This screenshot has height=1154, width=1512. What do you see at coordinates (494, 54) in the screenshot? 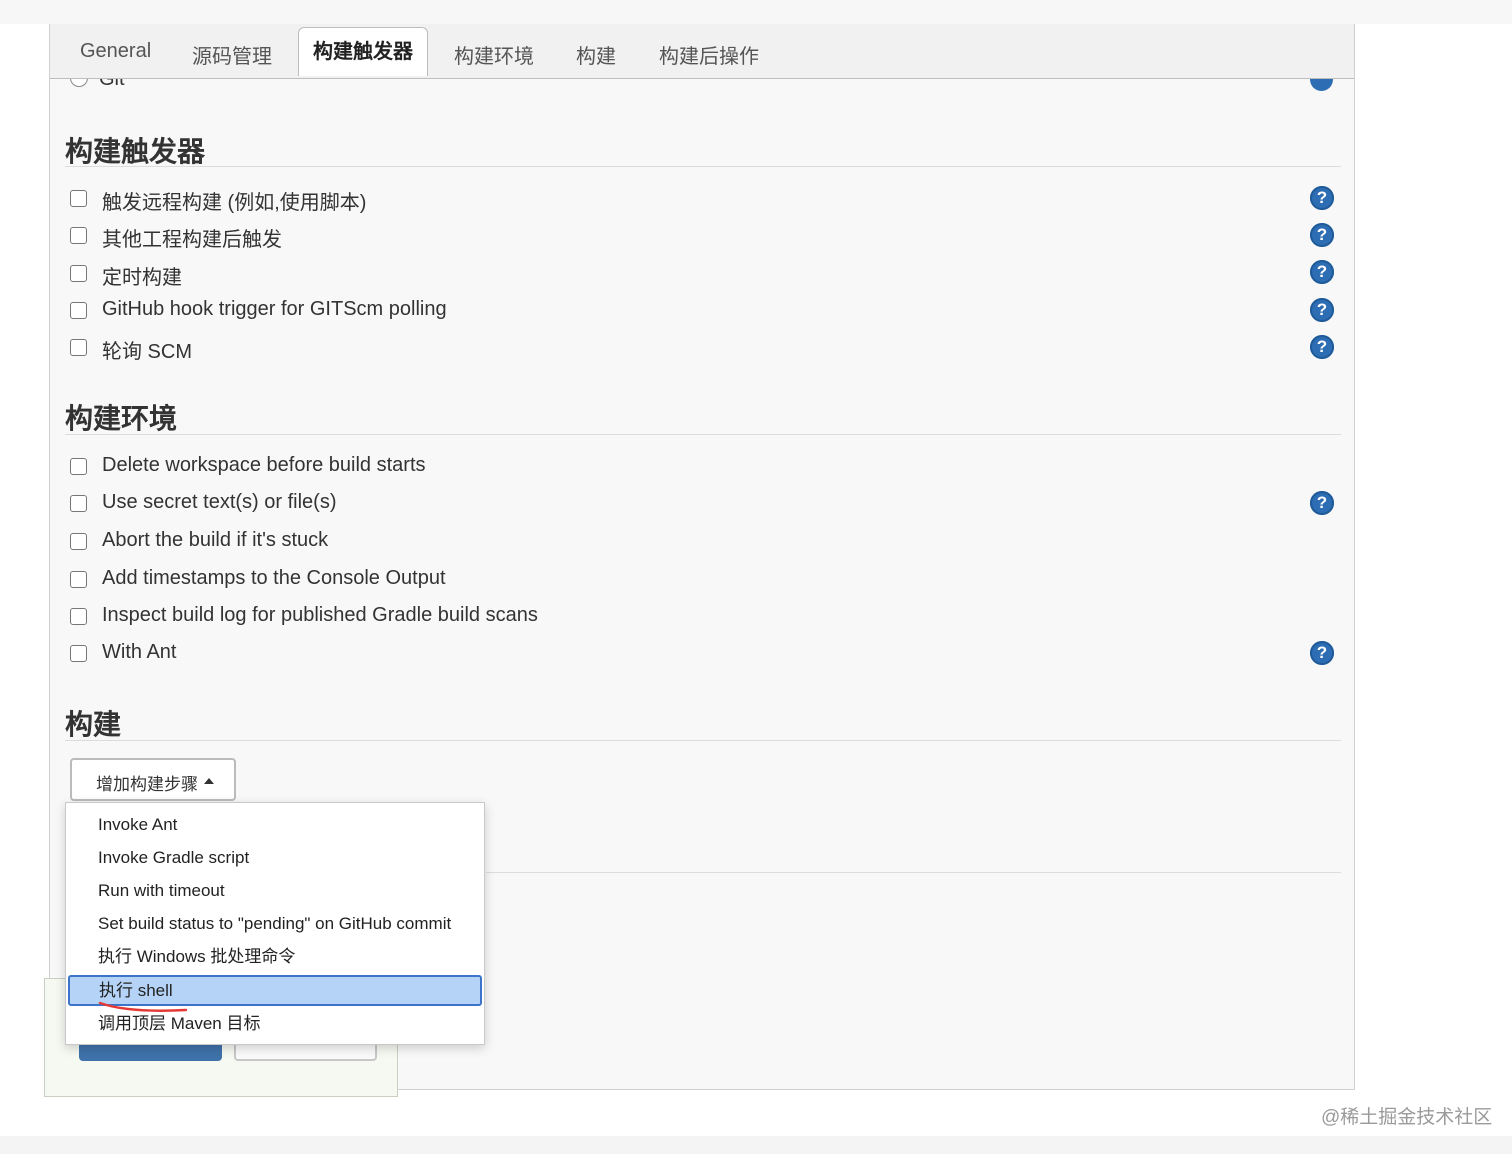
I see `tab-build-environment: 构建环境` at bounding box center [494, 54].